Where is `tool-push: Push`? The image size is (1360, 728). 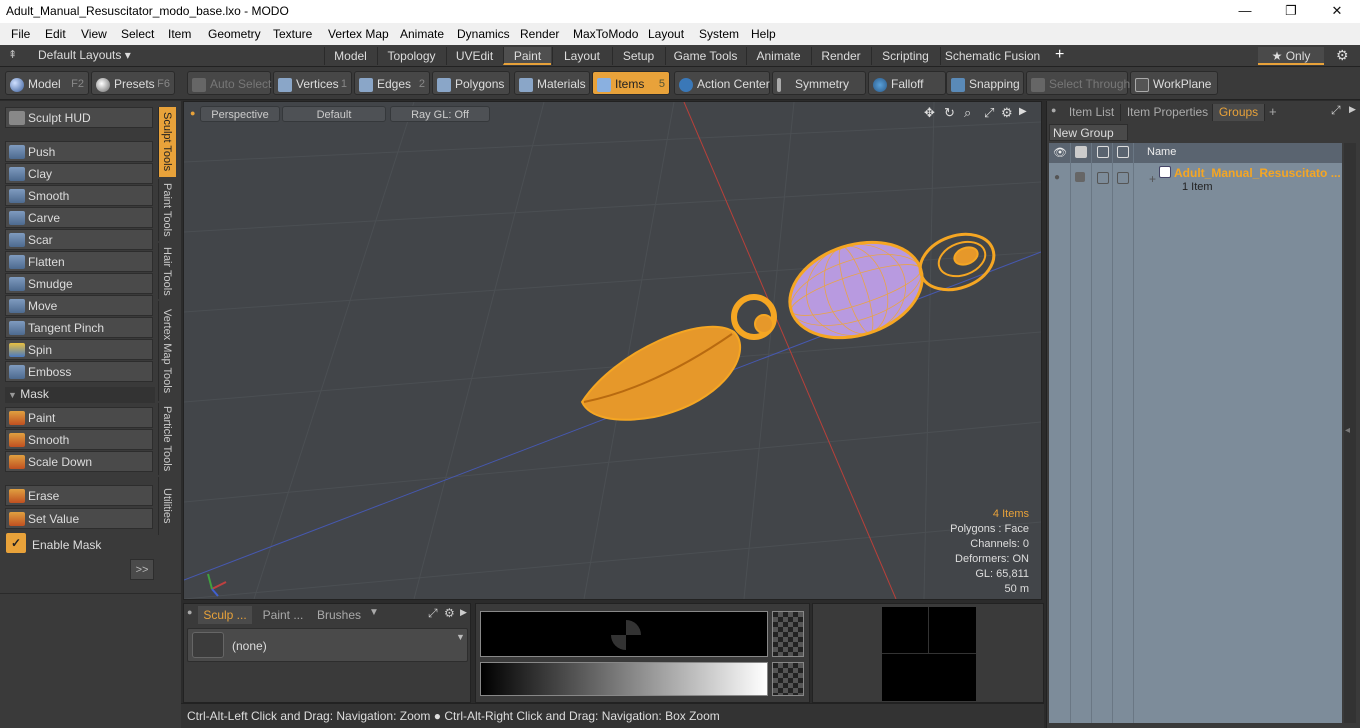 tool-push: Push is located at coordinates (79, 151).